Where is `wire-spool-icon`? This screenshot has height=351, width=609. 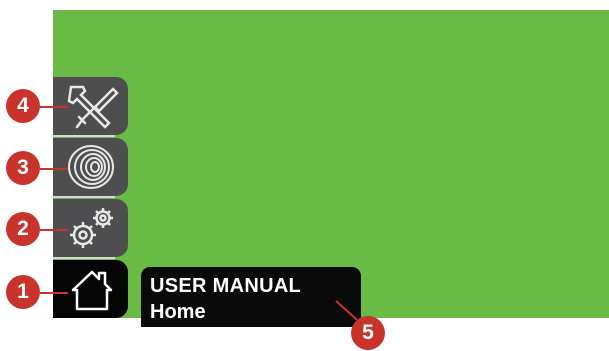
wire-spool-icon is located at coordinates (91, 167).